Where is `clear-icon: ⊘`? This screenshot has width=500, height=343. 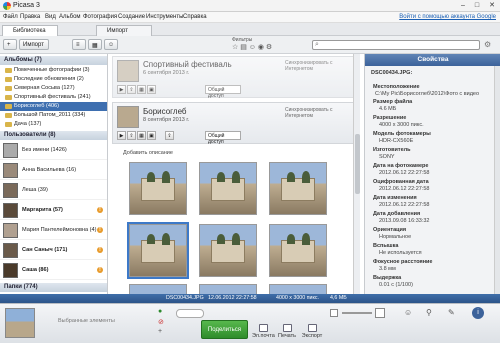
clear-icon: ⊘ is located at coordinates (161, 322).